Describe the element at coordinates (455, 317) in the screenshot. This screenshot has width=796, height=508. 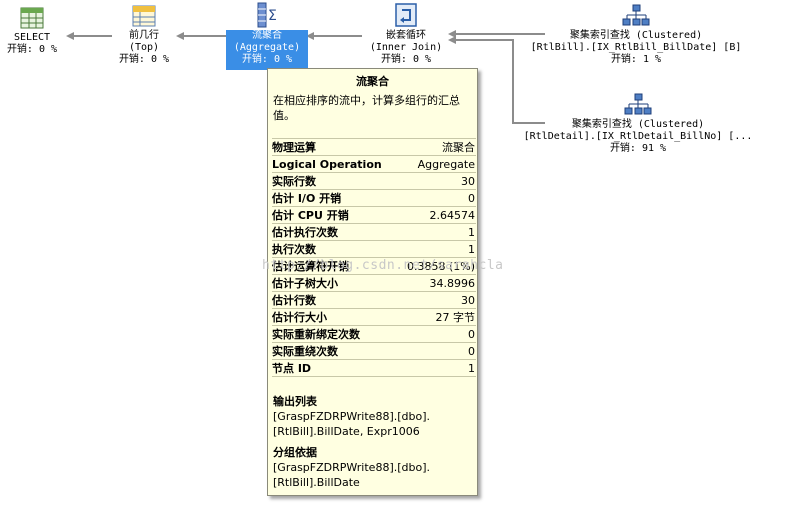
I see `property-value: 27 字节` at that location.